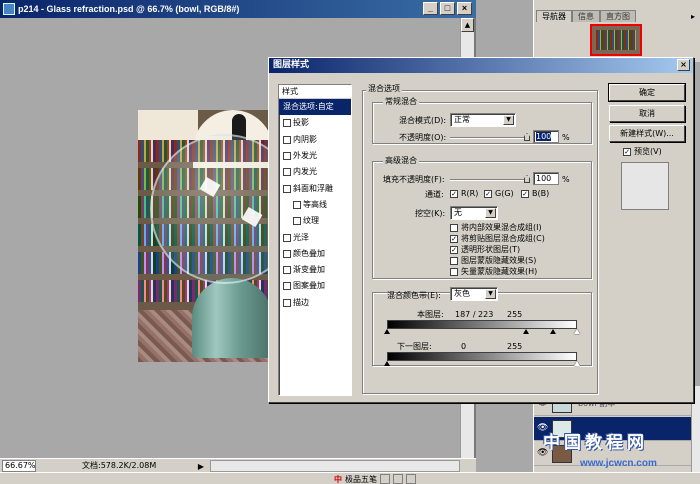 This screenshot has height=484, width=700. I want to click on underlying-white-slider, so click(577, 363).